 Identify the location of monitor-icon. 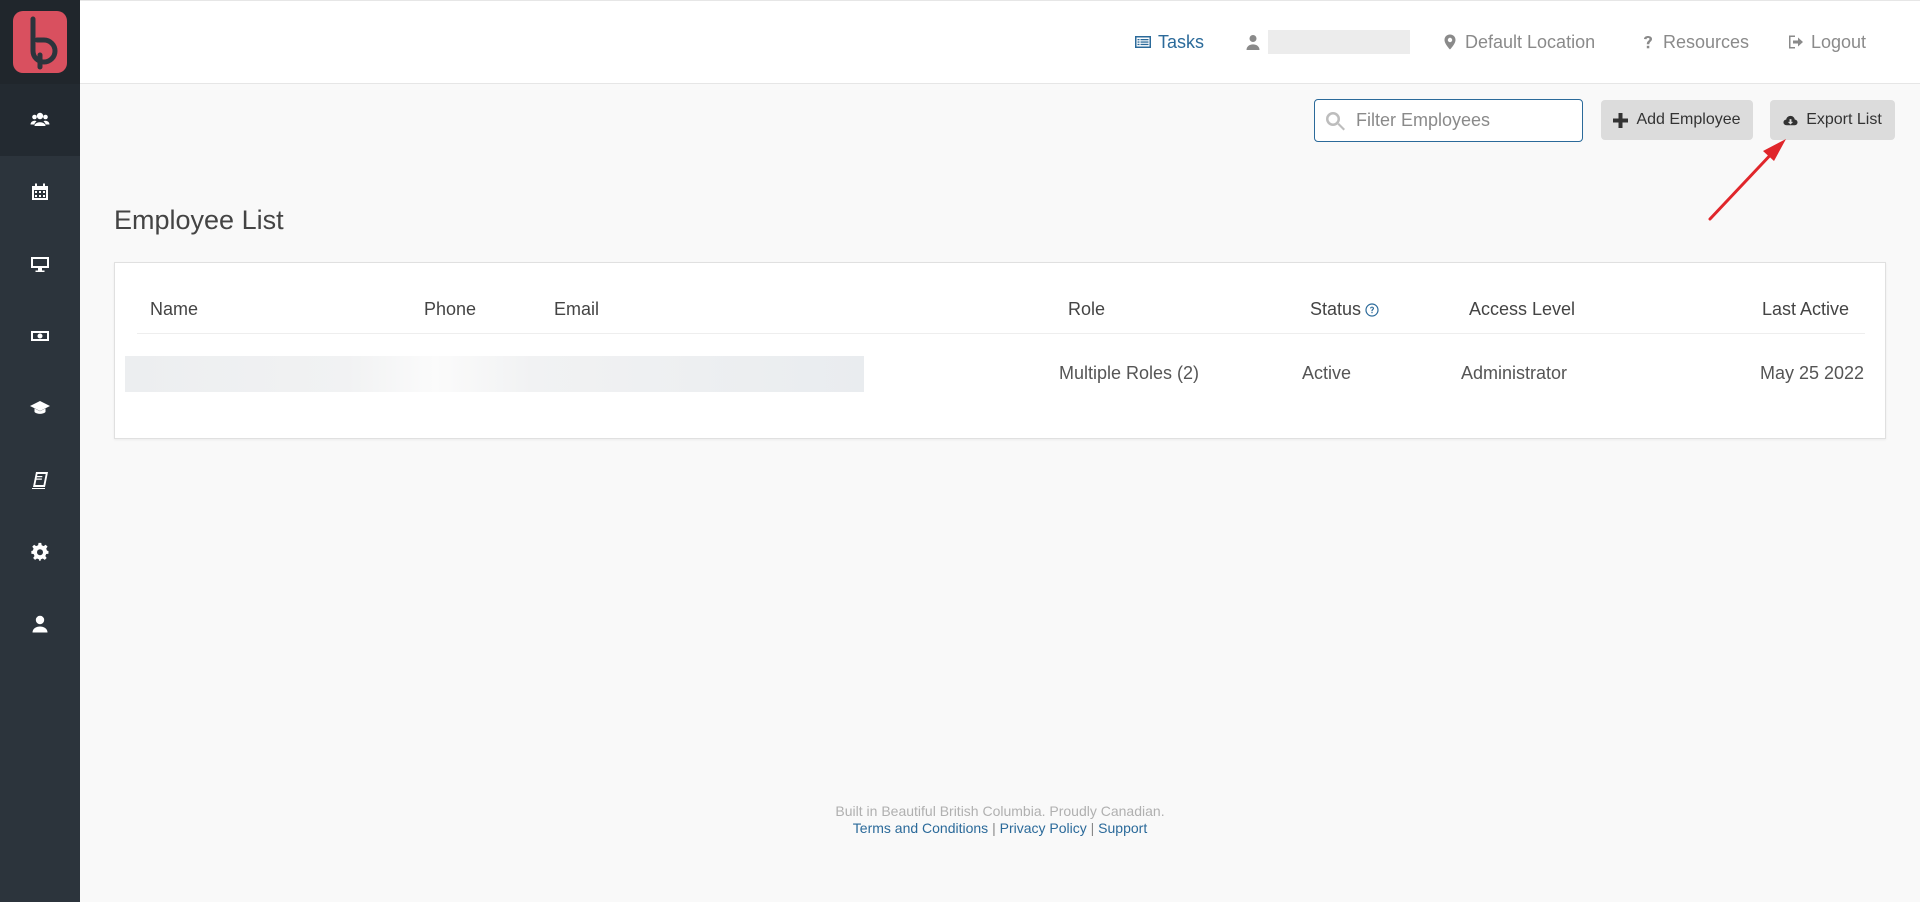
(40, 264).